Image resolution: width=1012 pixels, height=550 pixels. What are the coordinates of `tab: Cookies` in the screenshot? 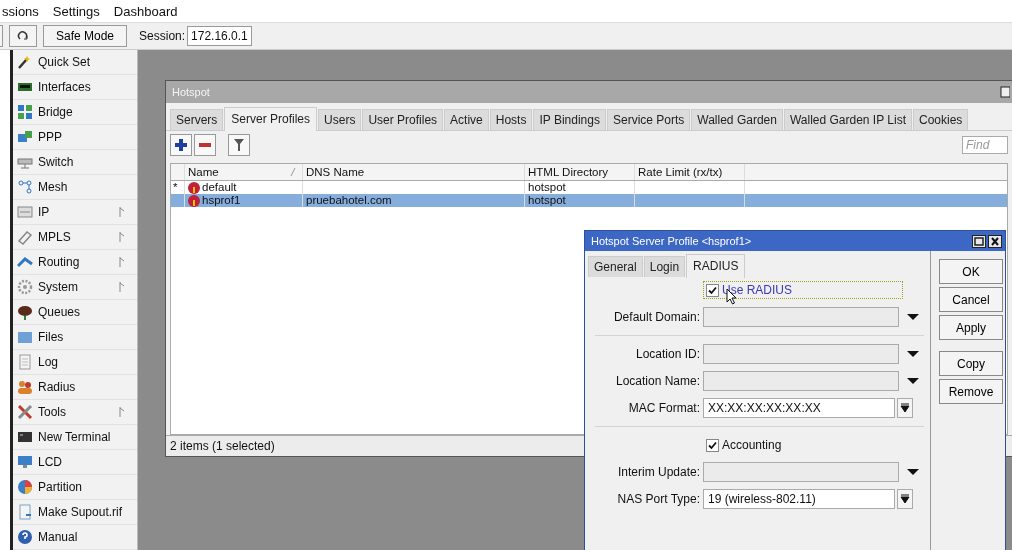 It's located at (940, 119).